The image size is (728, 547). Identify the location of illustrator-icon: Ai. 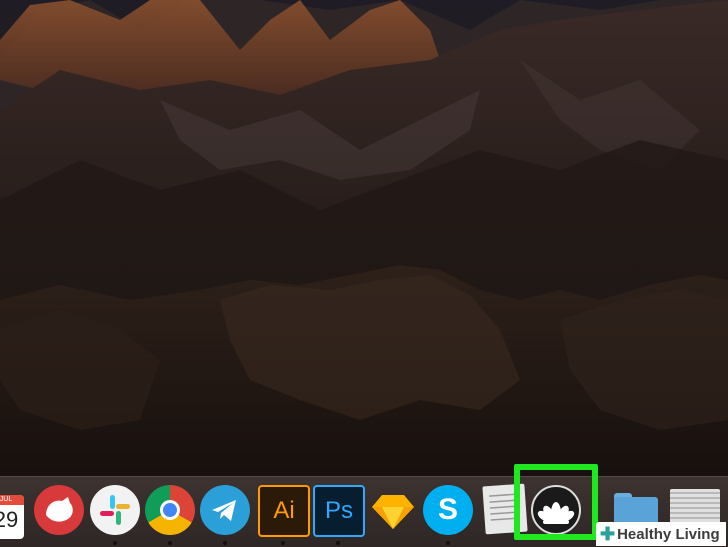
(284, 511).